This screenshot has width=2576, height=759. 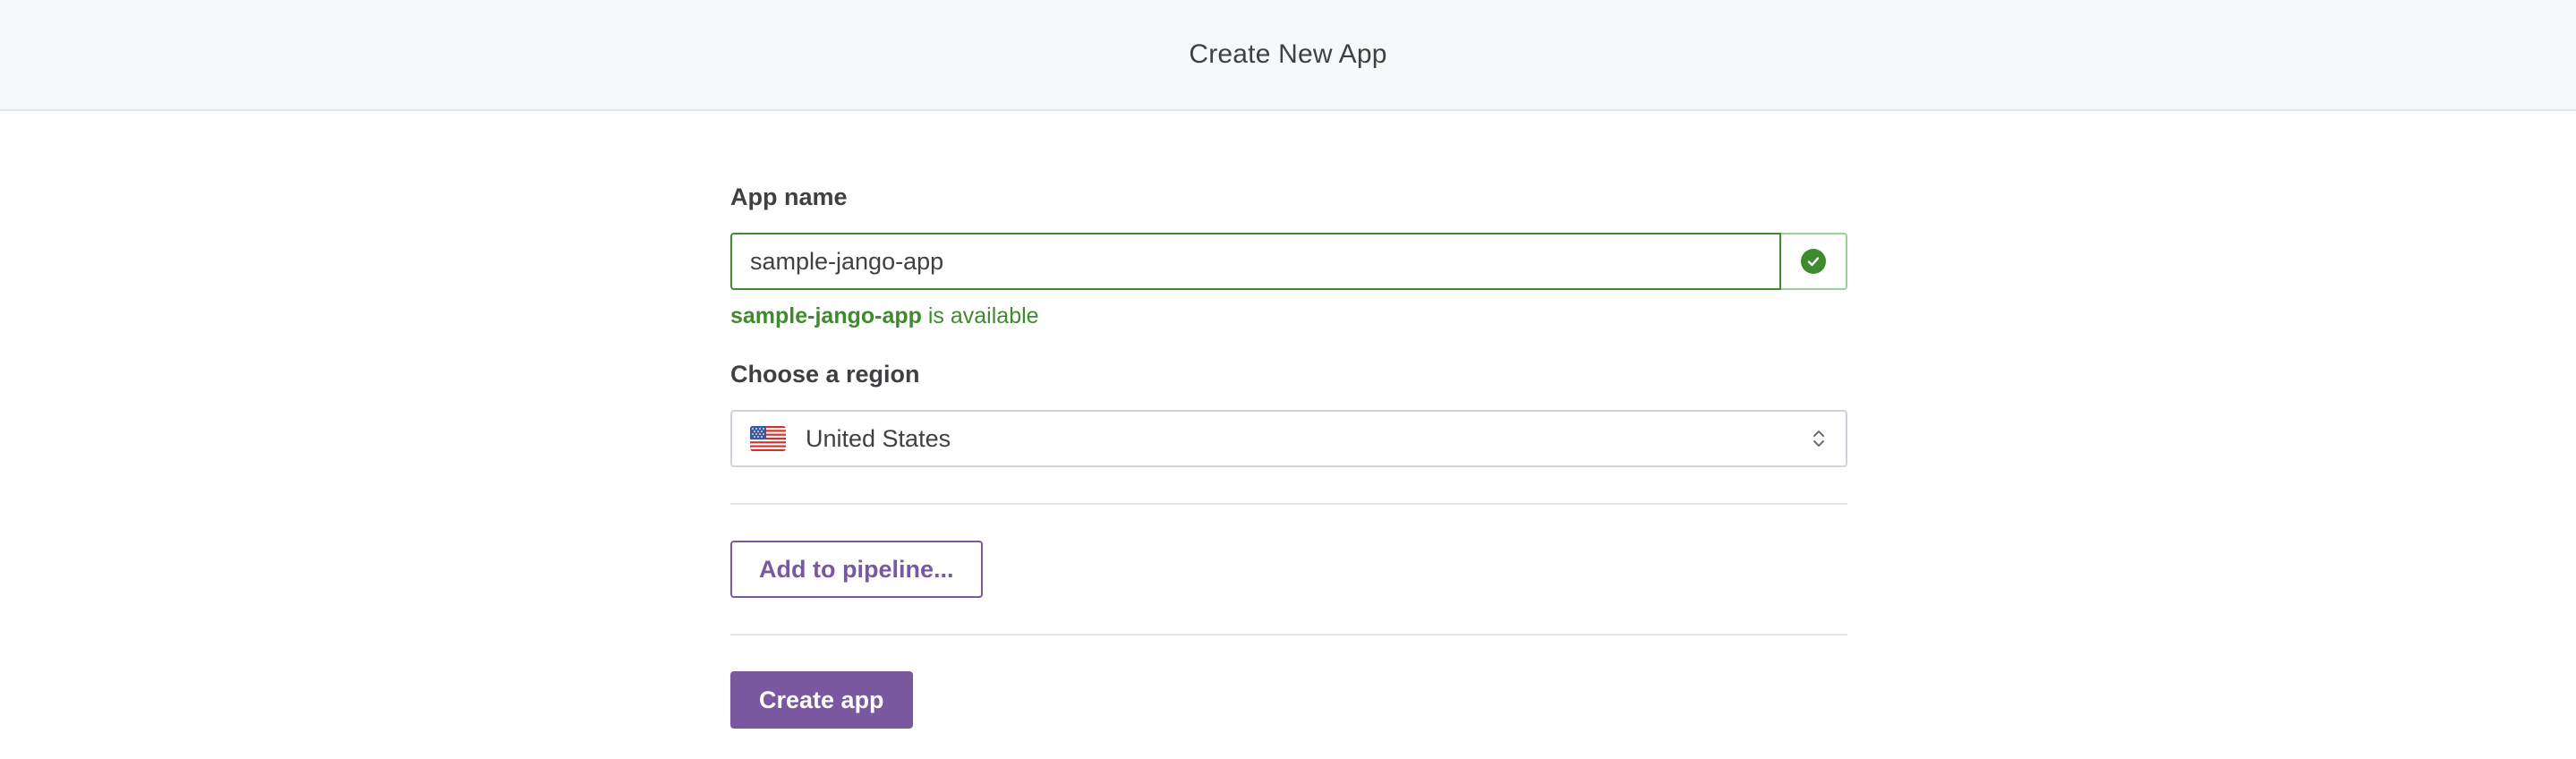 I want to click on app-name-label: App name, so click(x=789, y=196).